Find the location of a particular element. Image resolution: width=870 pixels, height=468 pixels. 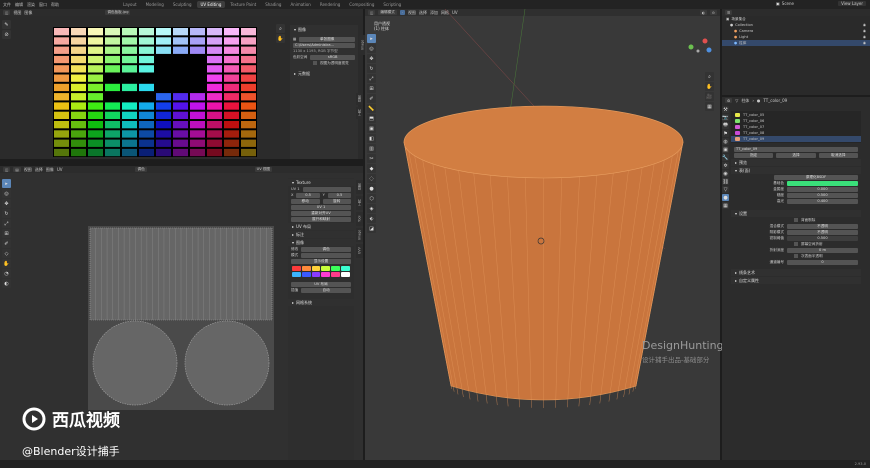

modifier-tab-icon: 🔧 is located at coordinates (725, 157).